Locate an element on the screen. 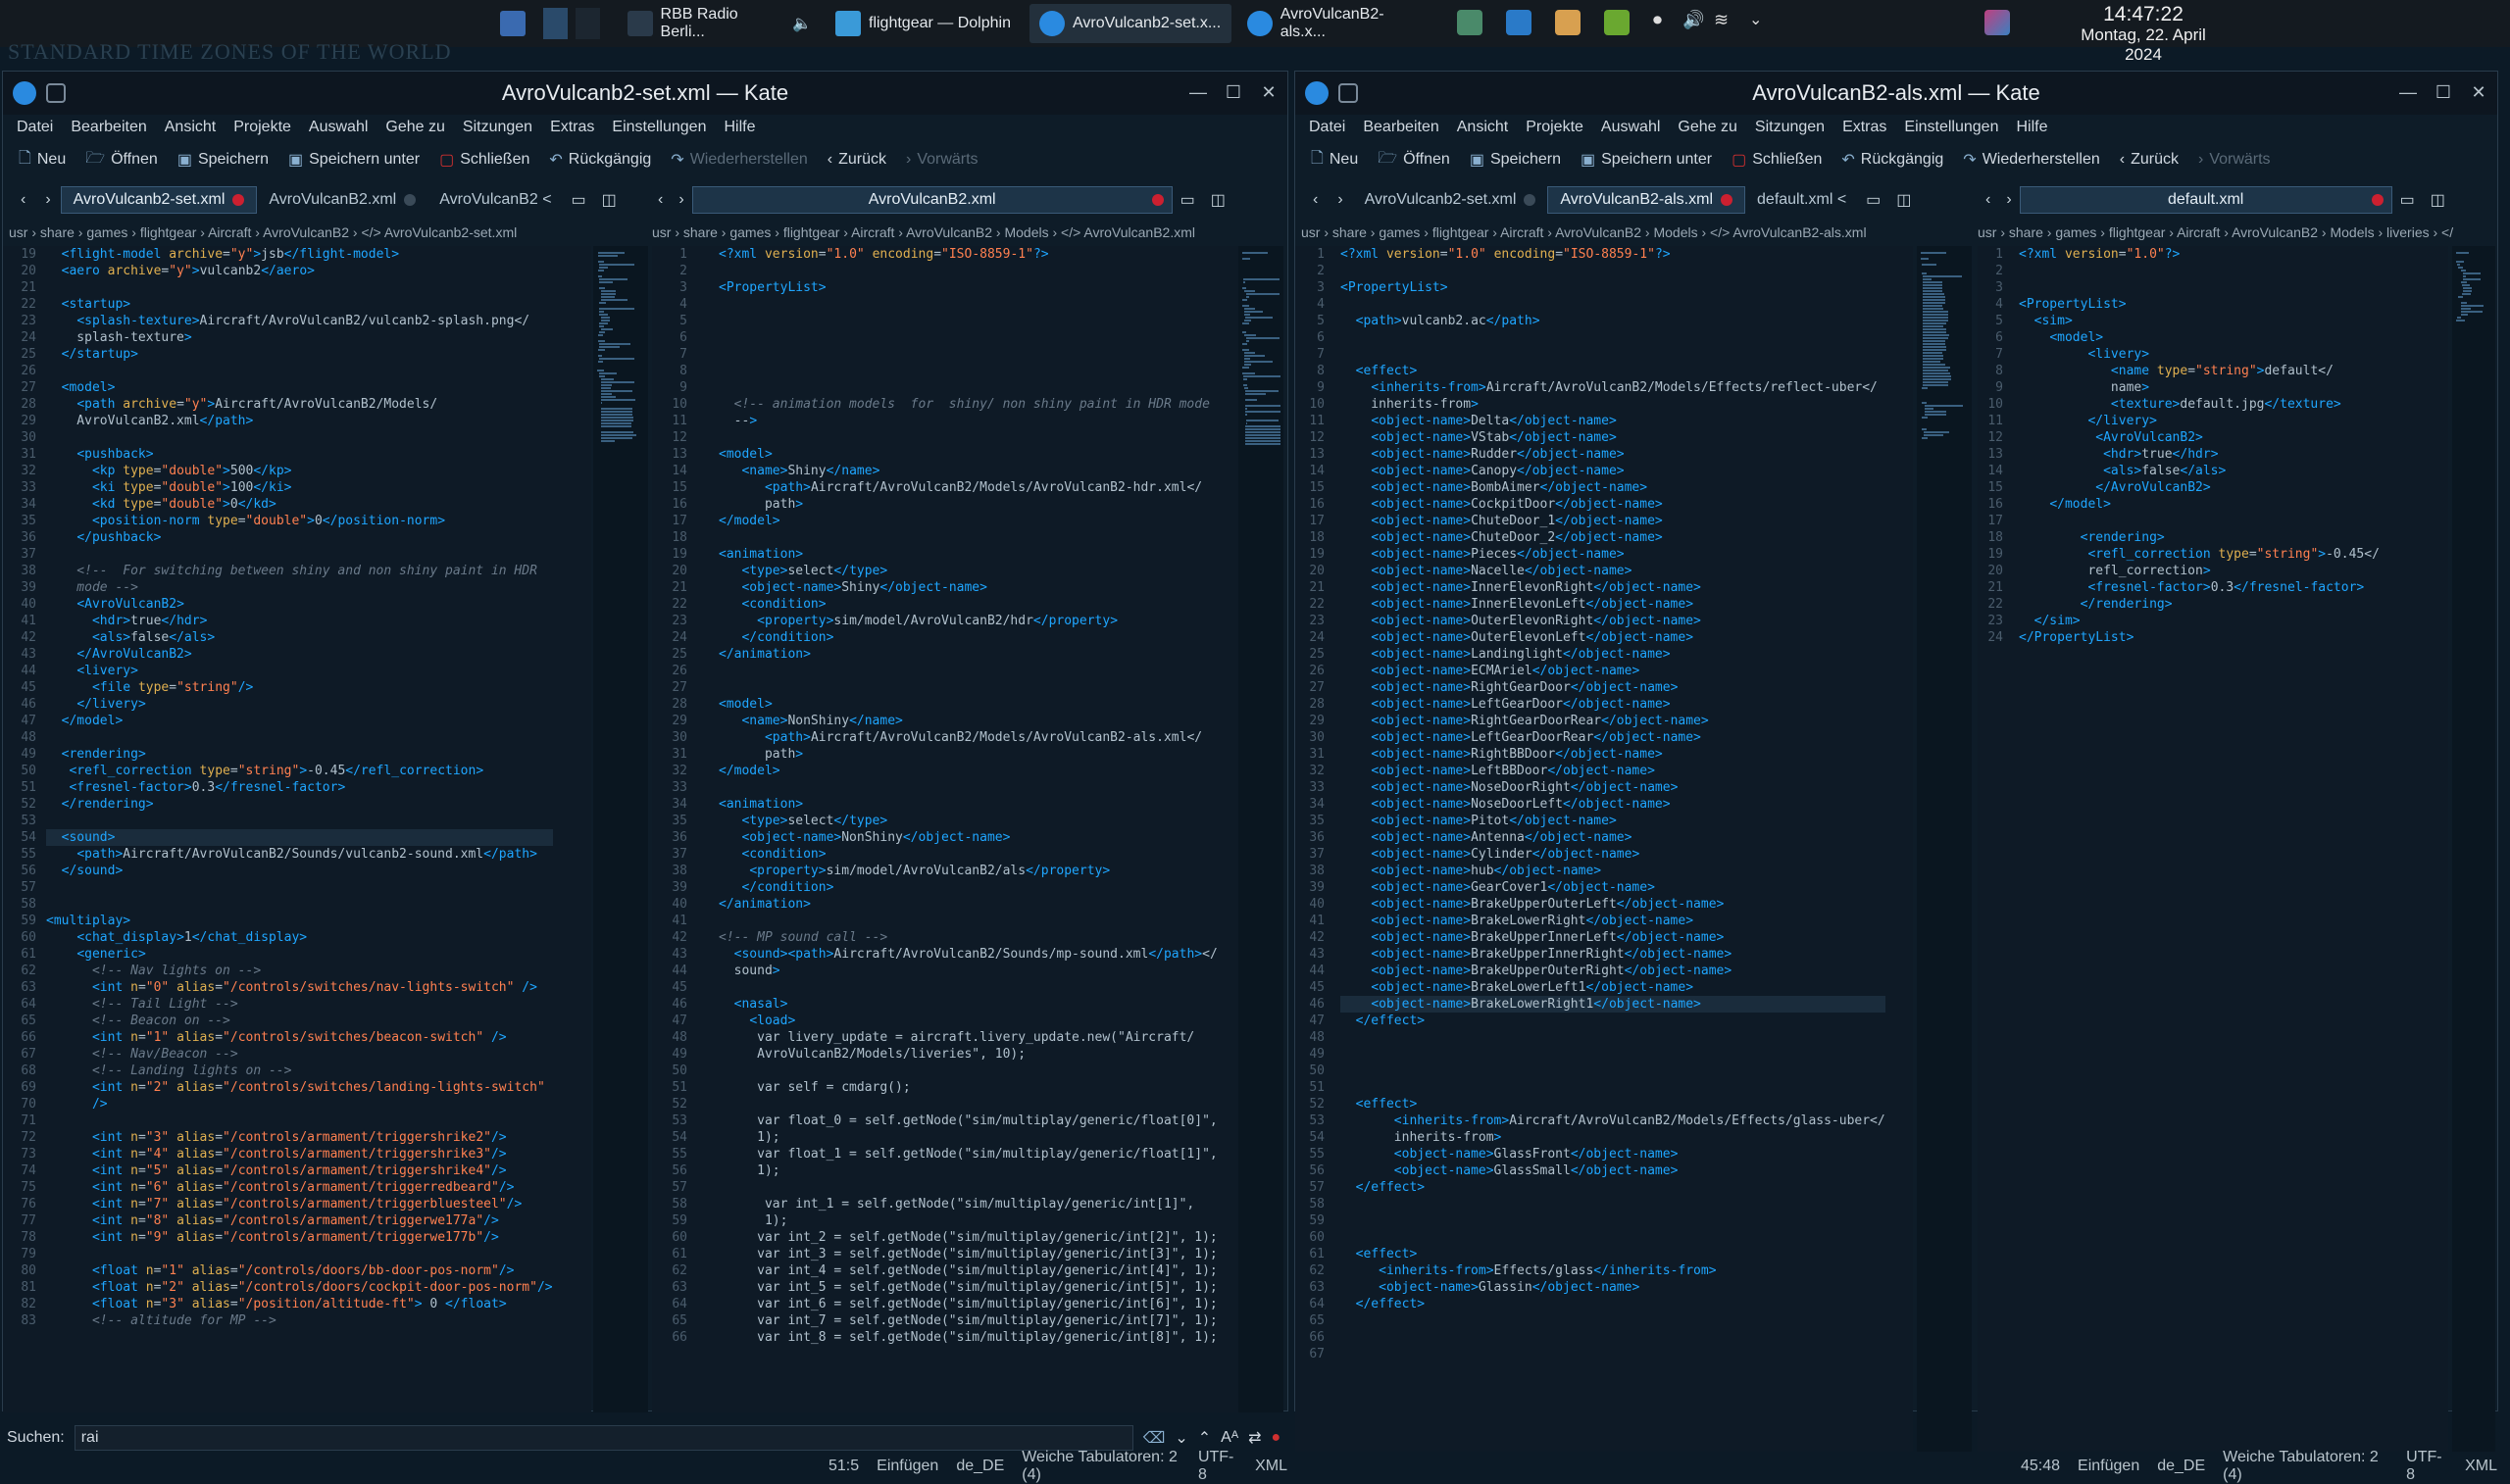  code-line: </pushback> is located at coordinates (299, 537).